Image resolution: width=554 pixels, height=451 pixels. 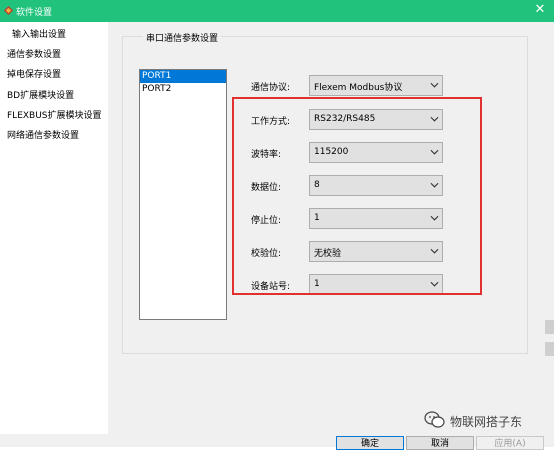 I want to click on port-item-port2: PORT2, so click(x=183, y=89).